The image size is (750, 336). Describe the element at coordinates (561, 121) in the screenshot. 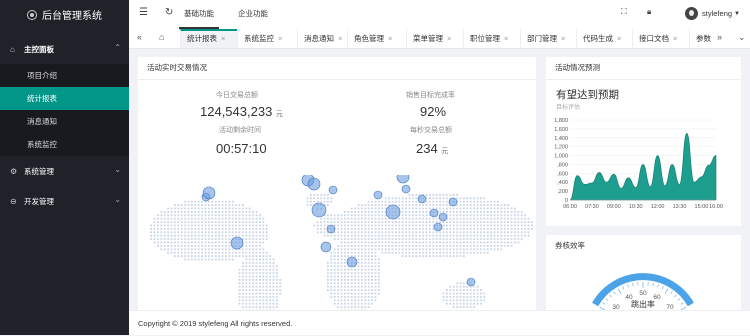

I see `svg-text: 1,800` at that location.